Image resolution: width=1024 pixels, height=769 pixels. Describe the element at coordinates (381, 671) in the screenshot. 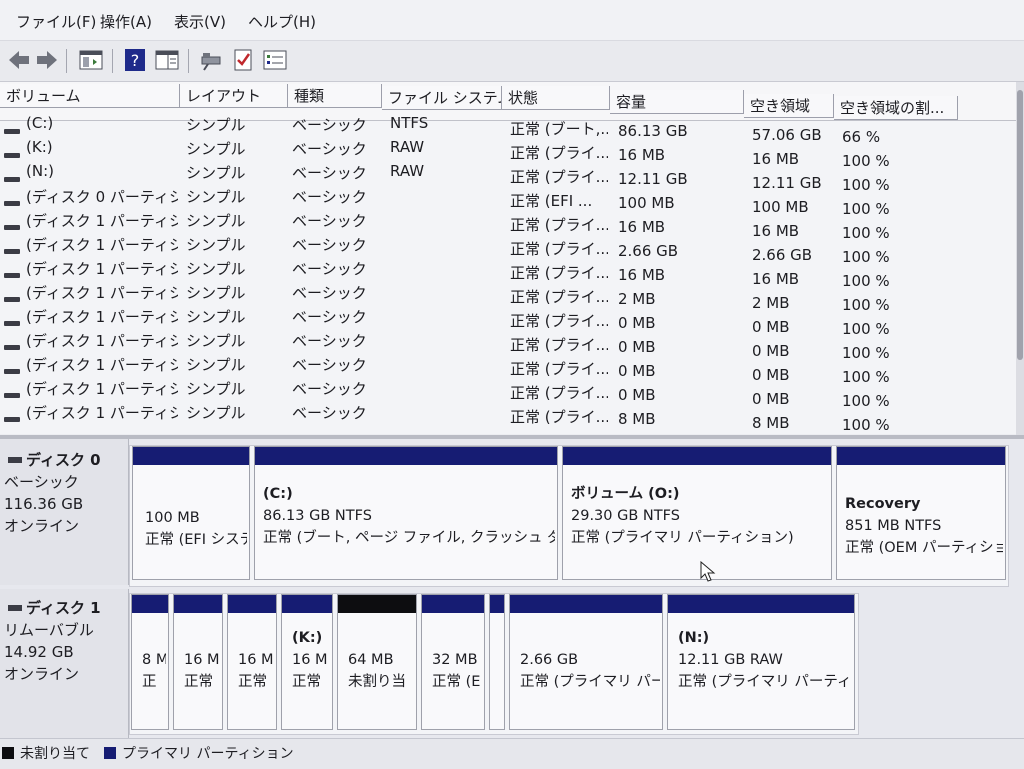

I see `partition-details: 64 MB 未割り当` at that location.